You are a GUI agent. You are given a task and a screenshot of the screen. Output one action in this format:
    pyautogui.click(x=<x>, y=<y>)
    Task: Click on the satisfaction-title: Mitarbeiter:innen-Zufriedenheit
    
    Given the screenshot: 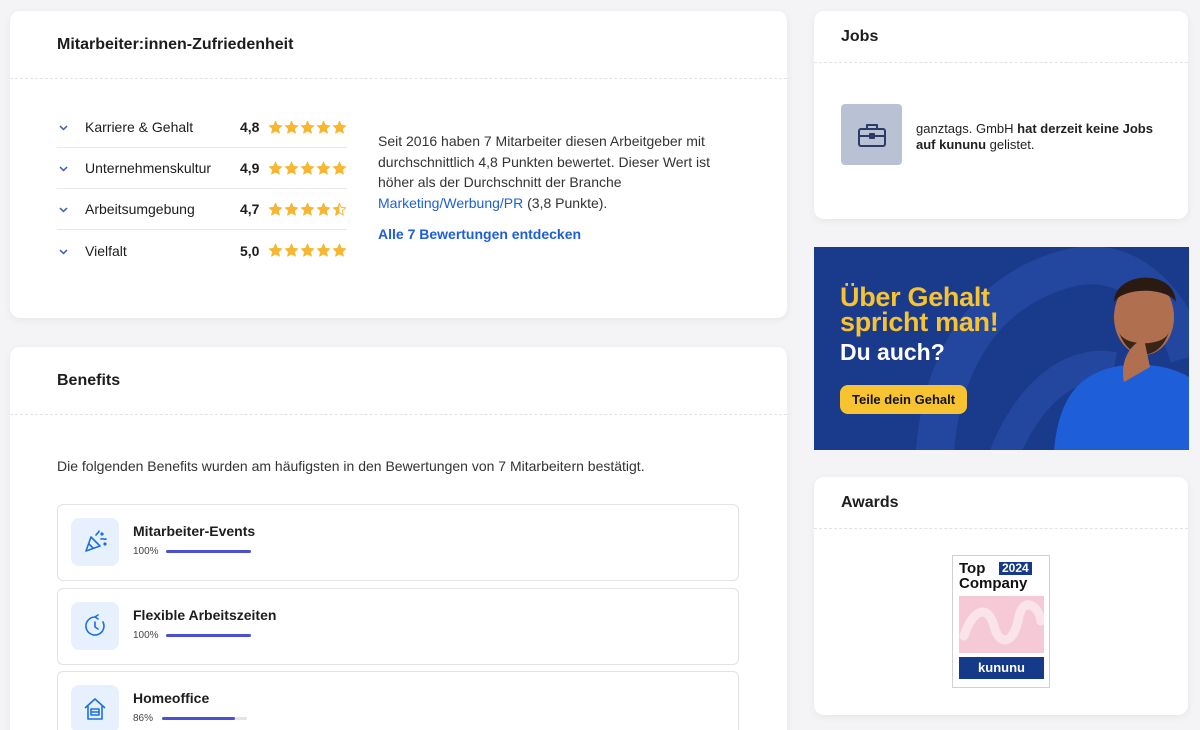 What is the action you would take?
    pyautogui.click(x=398, y=45)
    